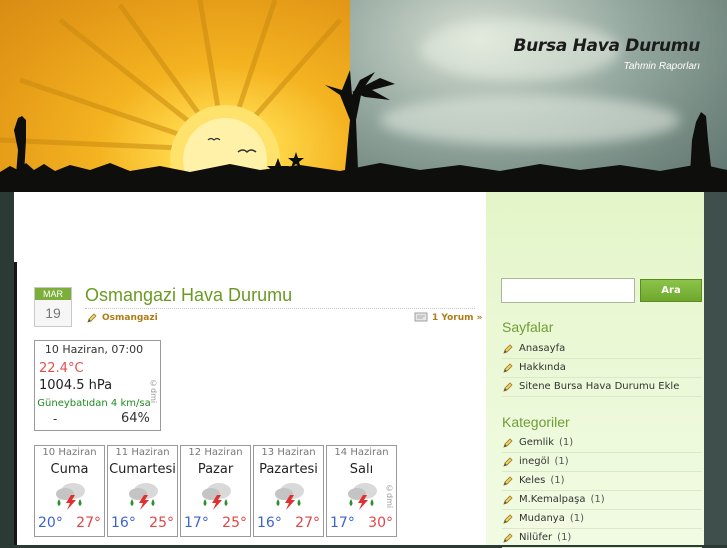  I want to click on forecast-low: 20°, so click(50, 523).